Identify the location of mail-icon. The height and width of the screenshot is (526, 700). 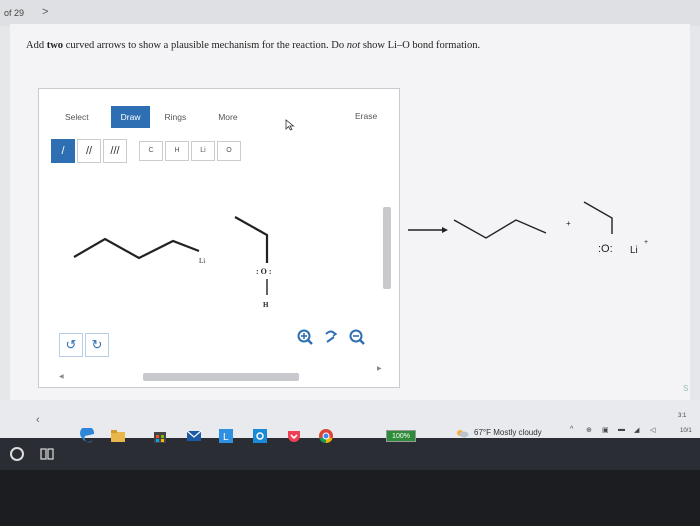
(194, 436).